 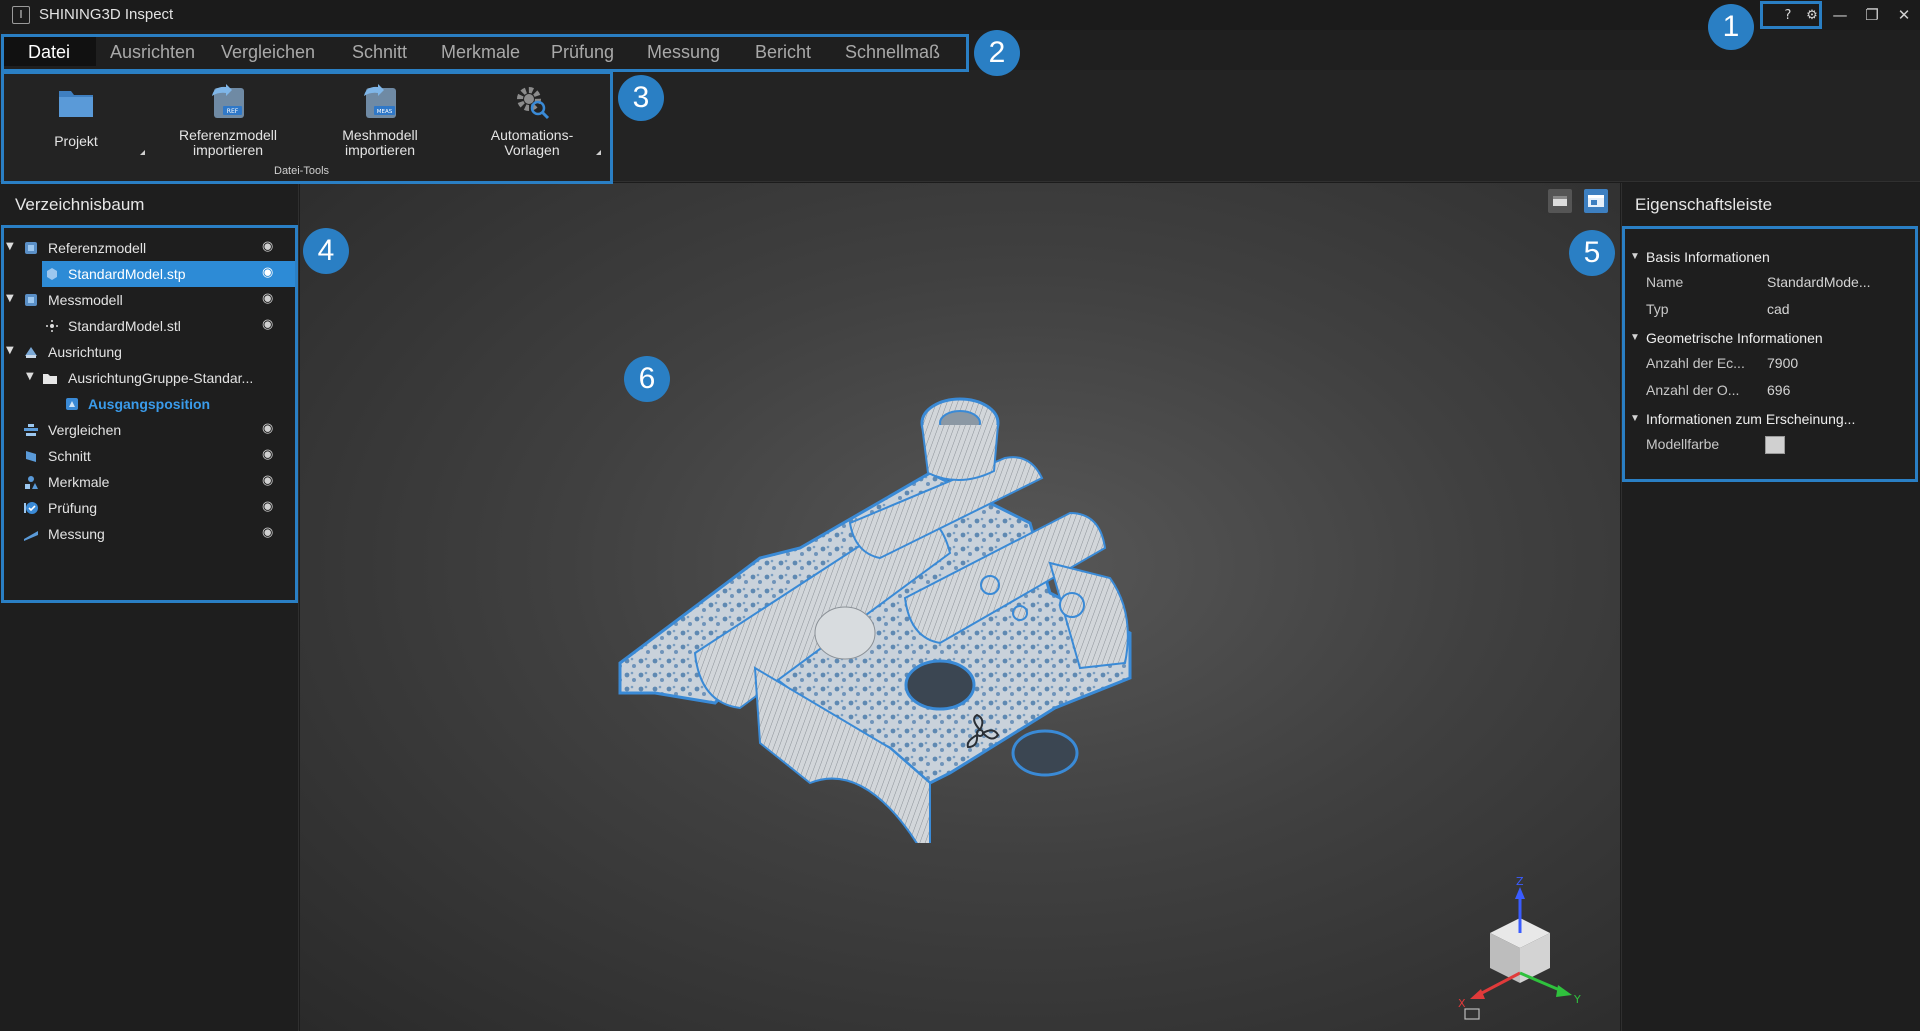 What do you see at coordinates (31, 508) in the screenshot?
I see `inspection-icon` at bounding box center [31, 508].